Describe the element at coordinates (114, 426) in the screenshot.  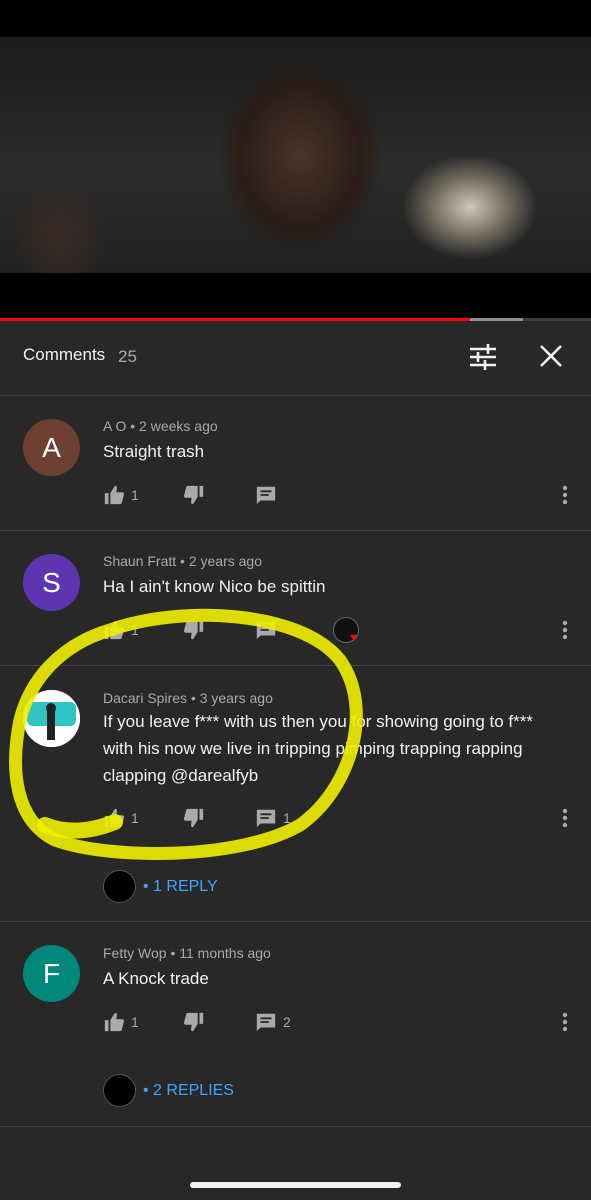
I see `comment-author: A O` at that location.